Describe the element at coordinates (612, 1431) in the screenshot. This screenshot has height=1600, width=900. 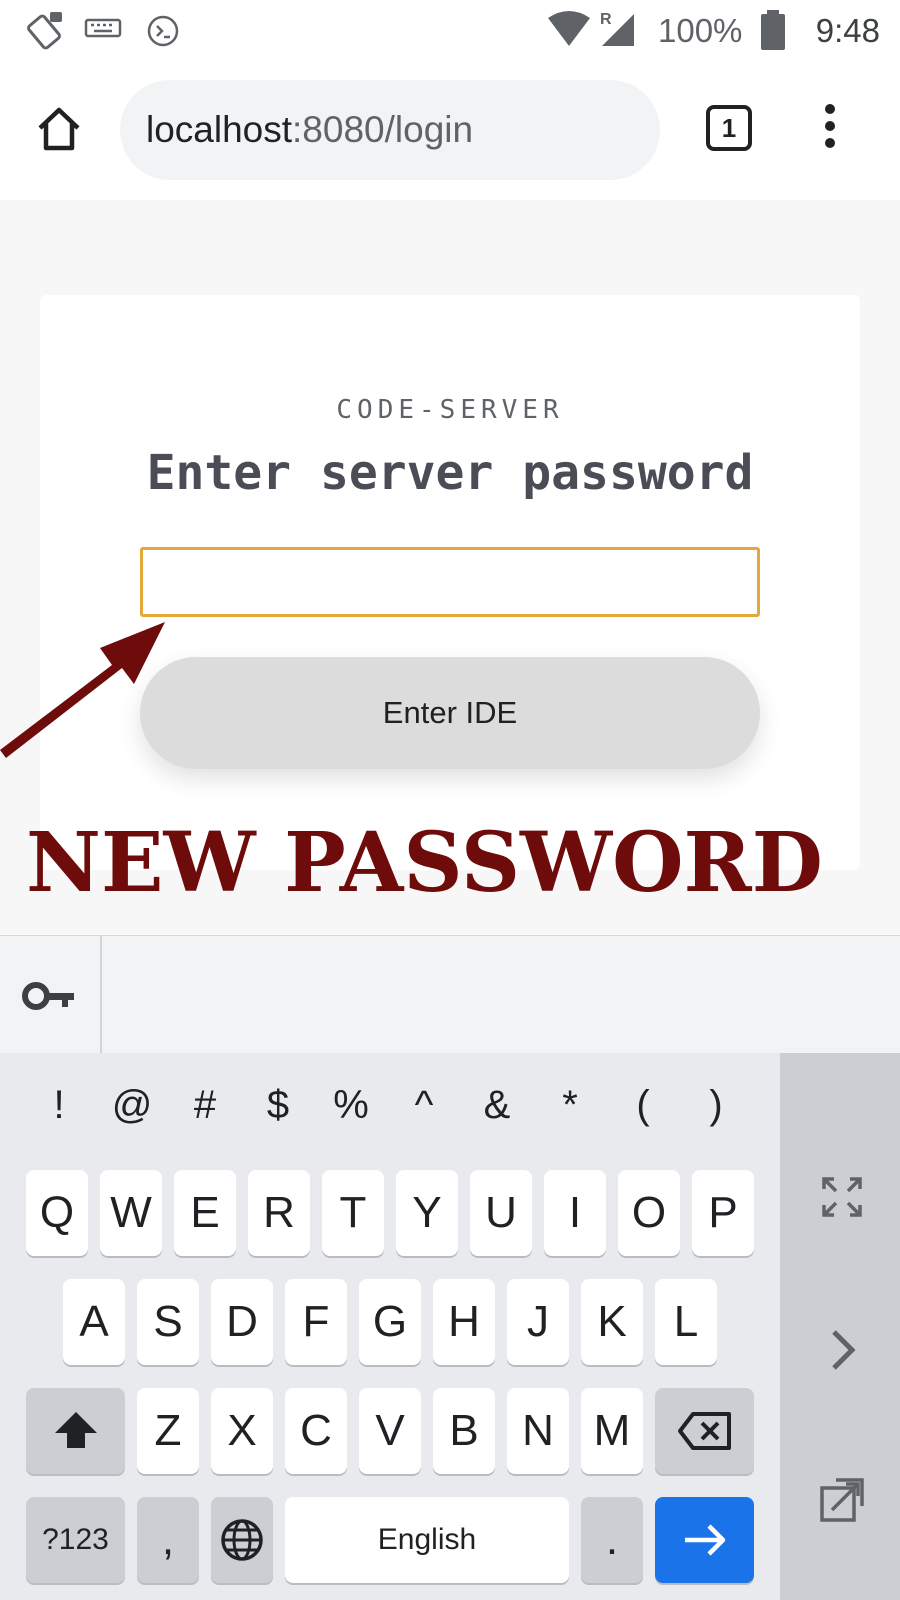
I see `key-letter: M` at that location.